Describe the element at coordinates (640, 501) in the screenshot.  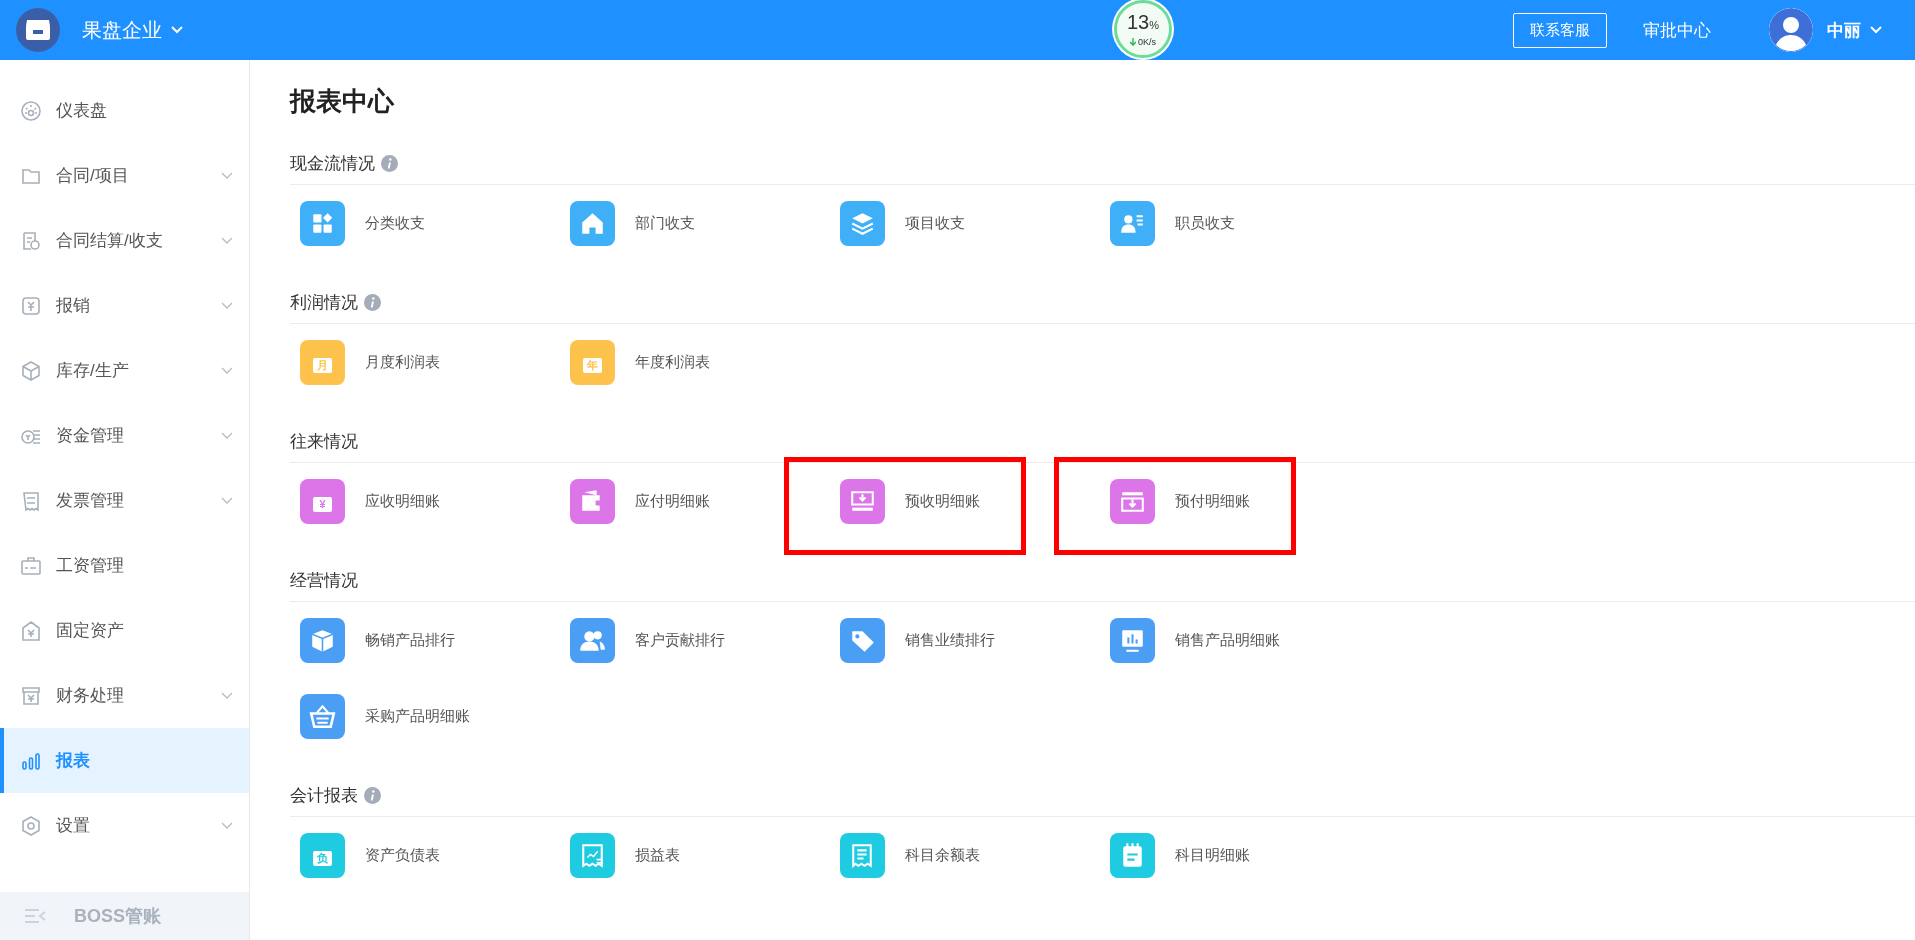
I see `report-link: 应付明细账` at that location.